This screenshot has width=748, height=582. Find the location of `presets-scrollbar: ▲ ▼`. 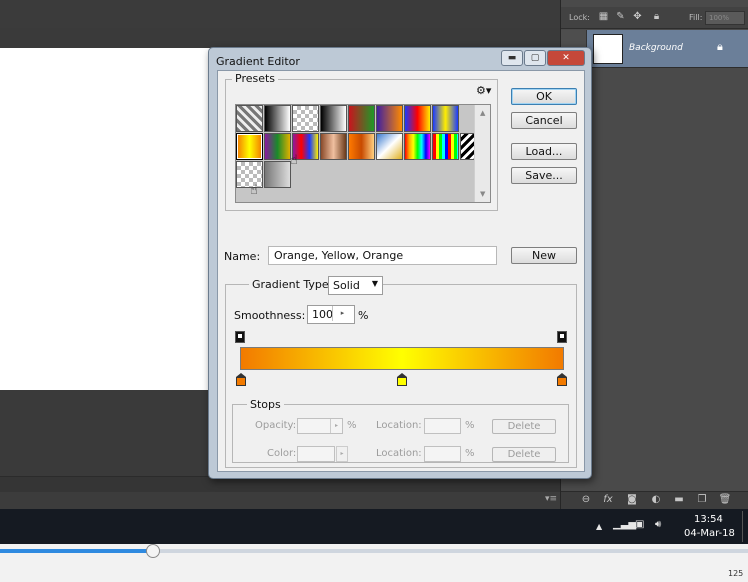

presets-scrollbar: ▲ ▼ is located at coordinates (482, 153).